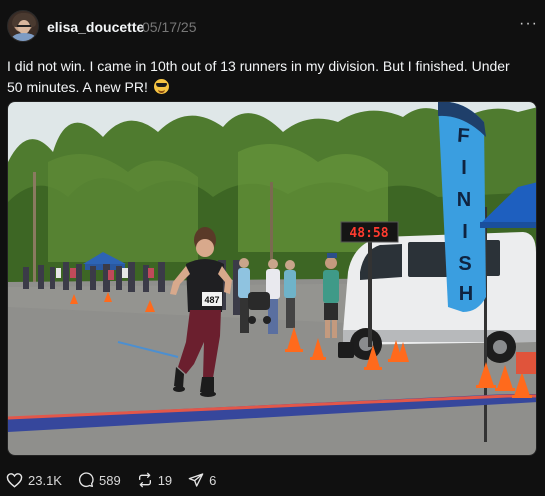  I want to click on post-date: 05/17/25, so click(169, 27).